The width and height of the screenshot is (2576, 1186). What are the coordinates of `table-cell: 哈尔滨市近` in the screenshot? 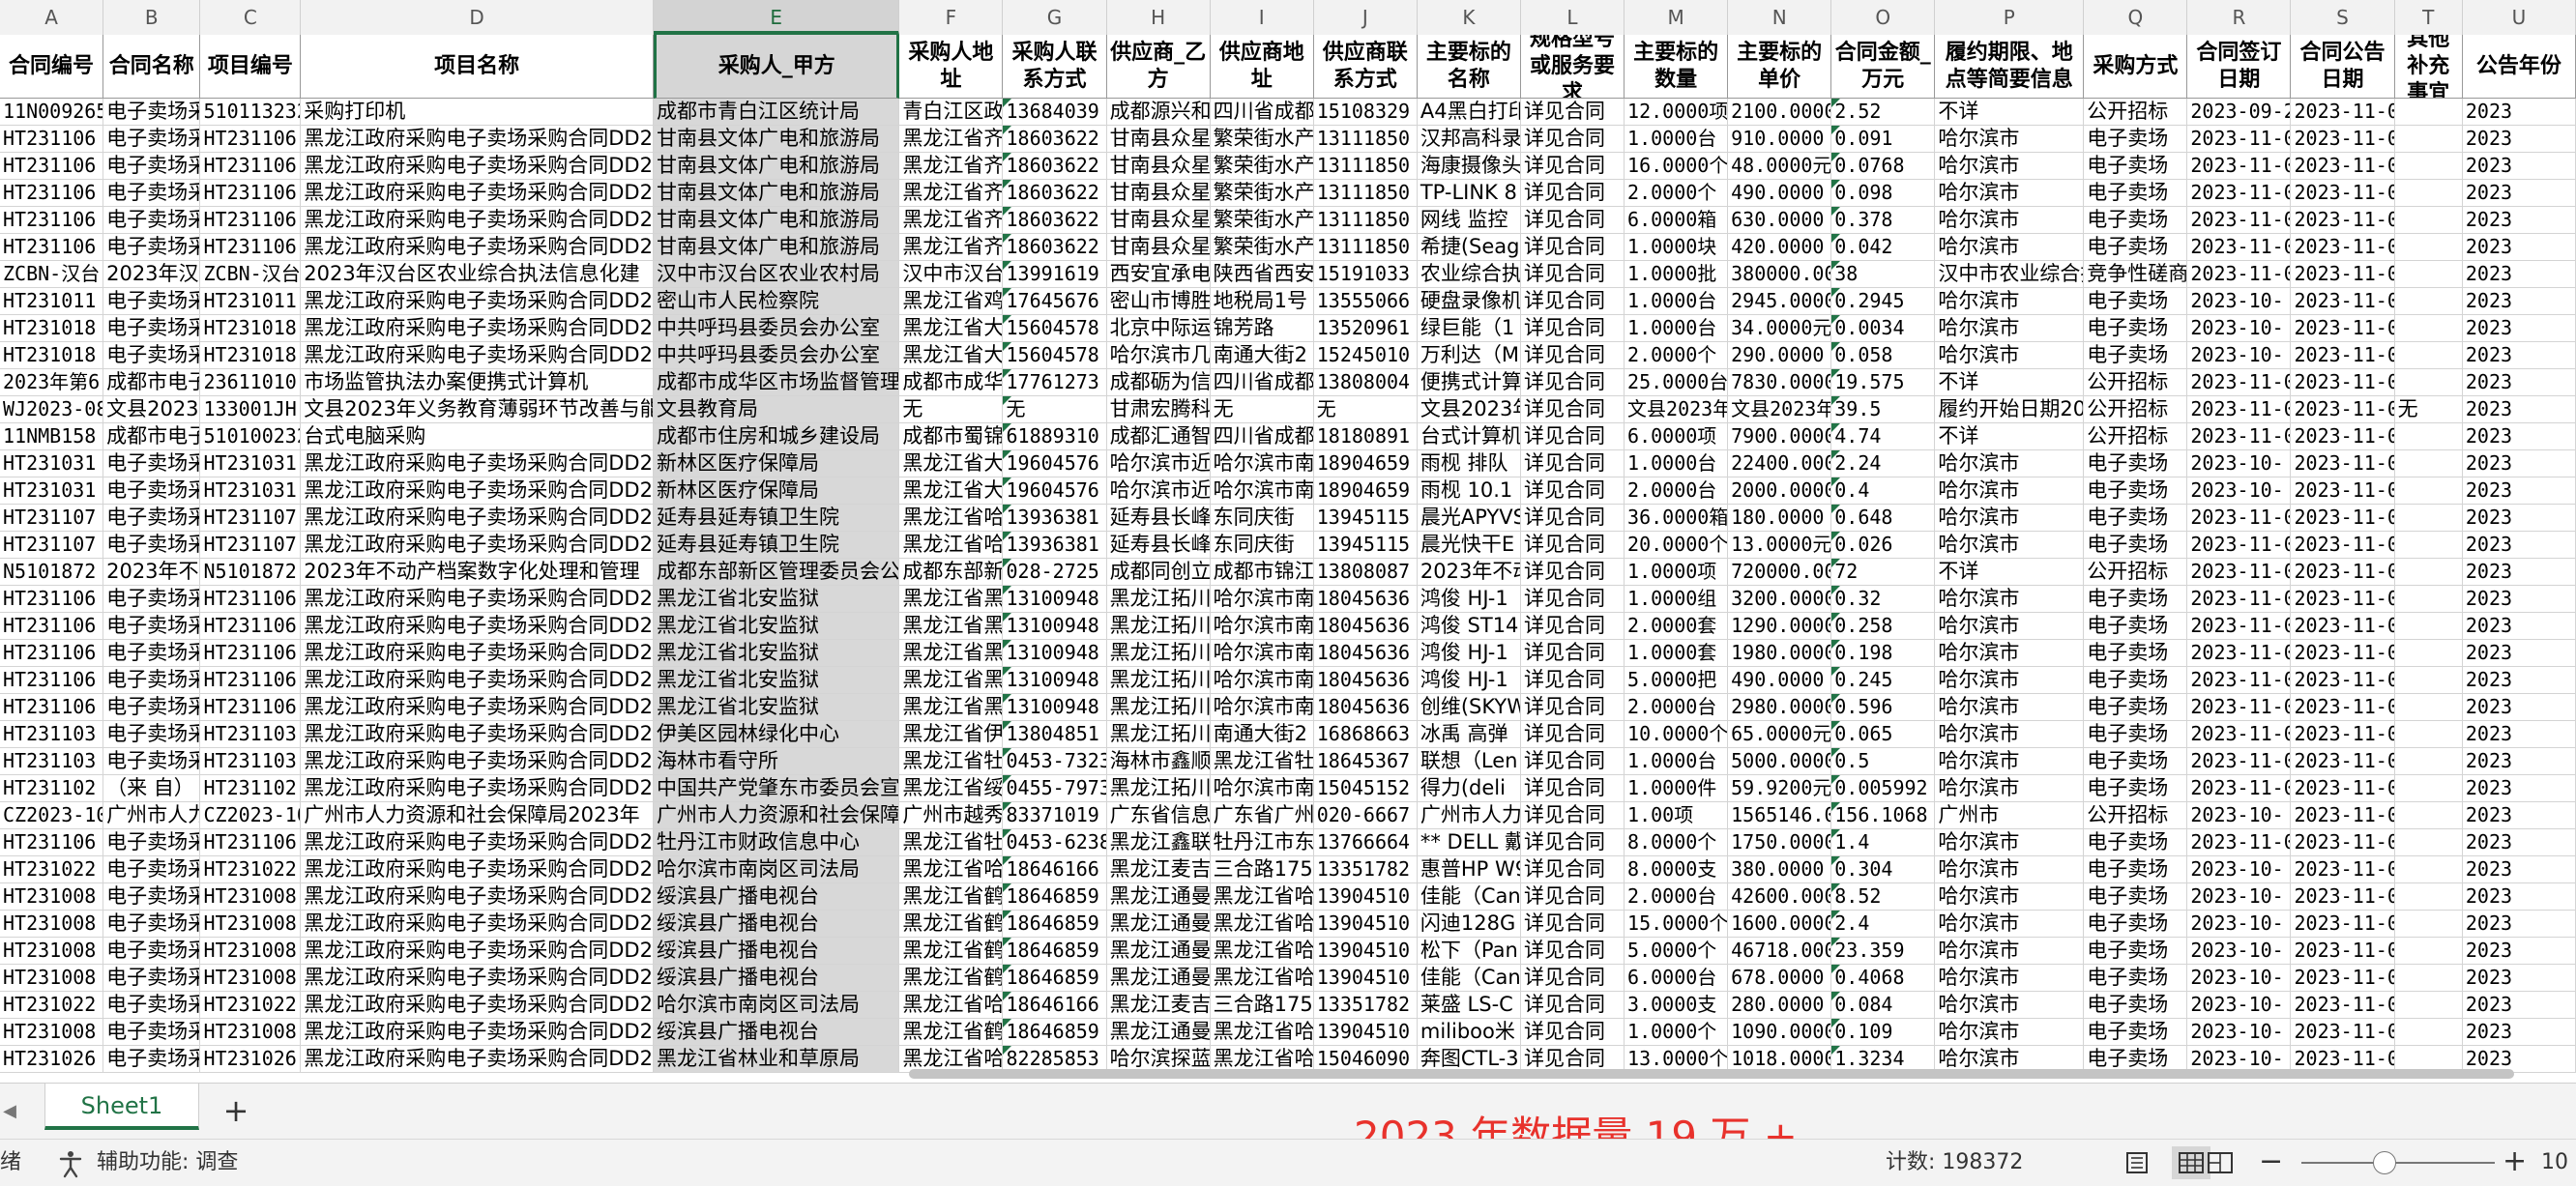 It's located at (1158, 463).